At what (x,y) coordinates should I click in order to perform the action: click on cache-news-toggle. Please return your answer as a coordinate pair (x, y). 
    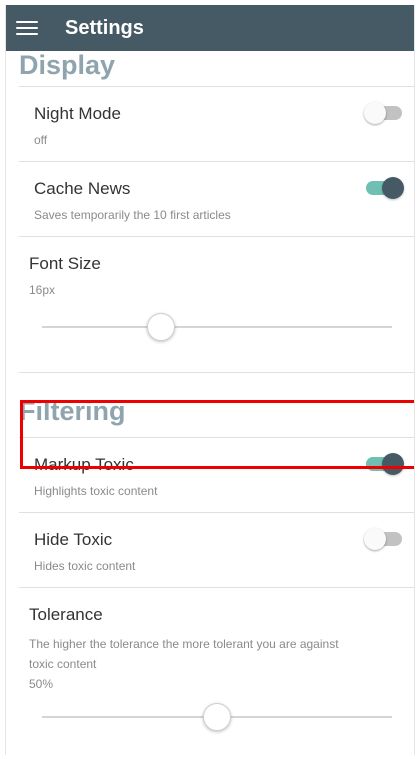
    Looking at the image, I should click on (385, 188).